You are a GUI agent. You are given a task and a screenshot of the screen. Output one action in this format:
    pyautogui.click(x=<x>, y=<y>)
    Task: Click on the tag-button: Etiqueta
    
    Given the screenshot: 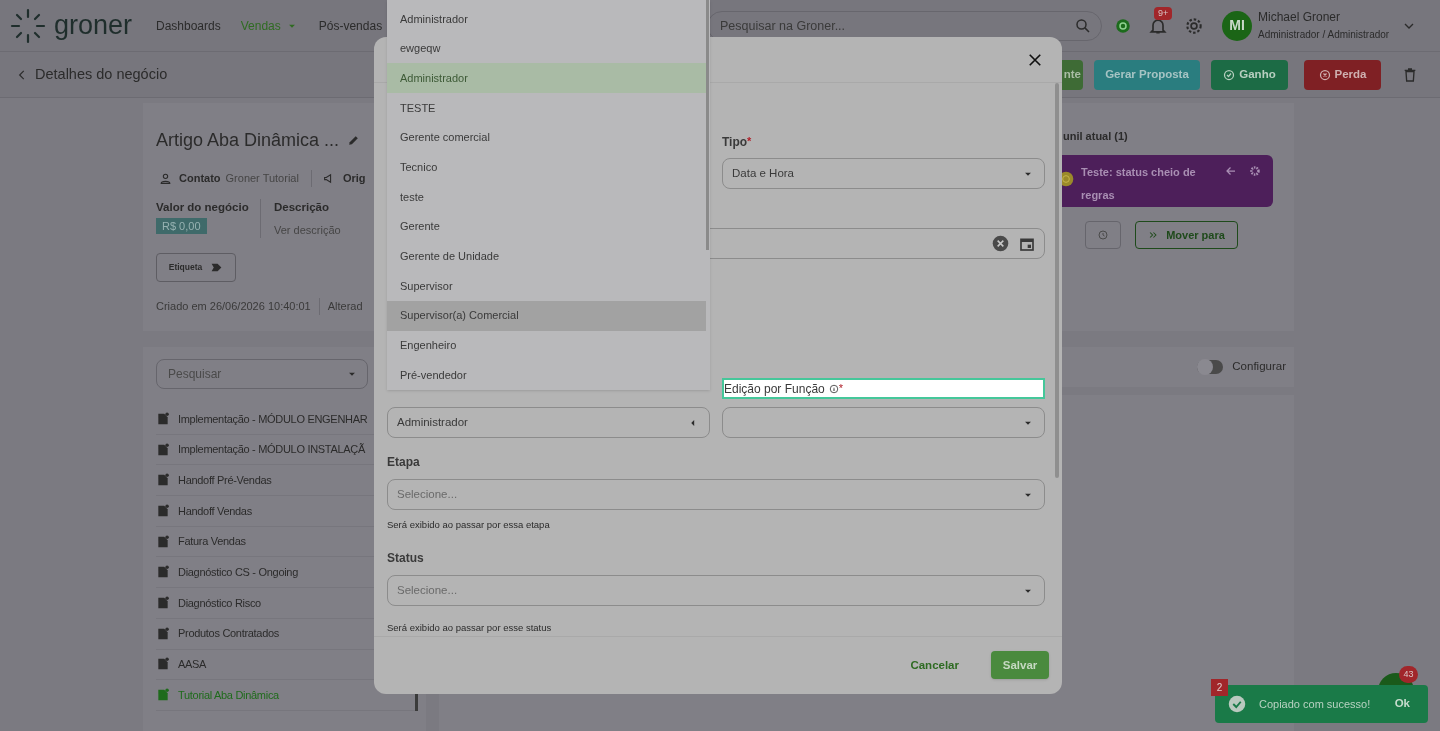 What is the action you would take?
    pyautogui.click(x=196, y=268)
    